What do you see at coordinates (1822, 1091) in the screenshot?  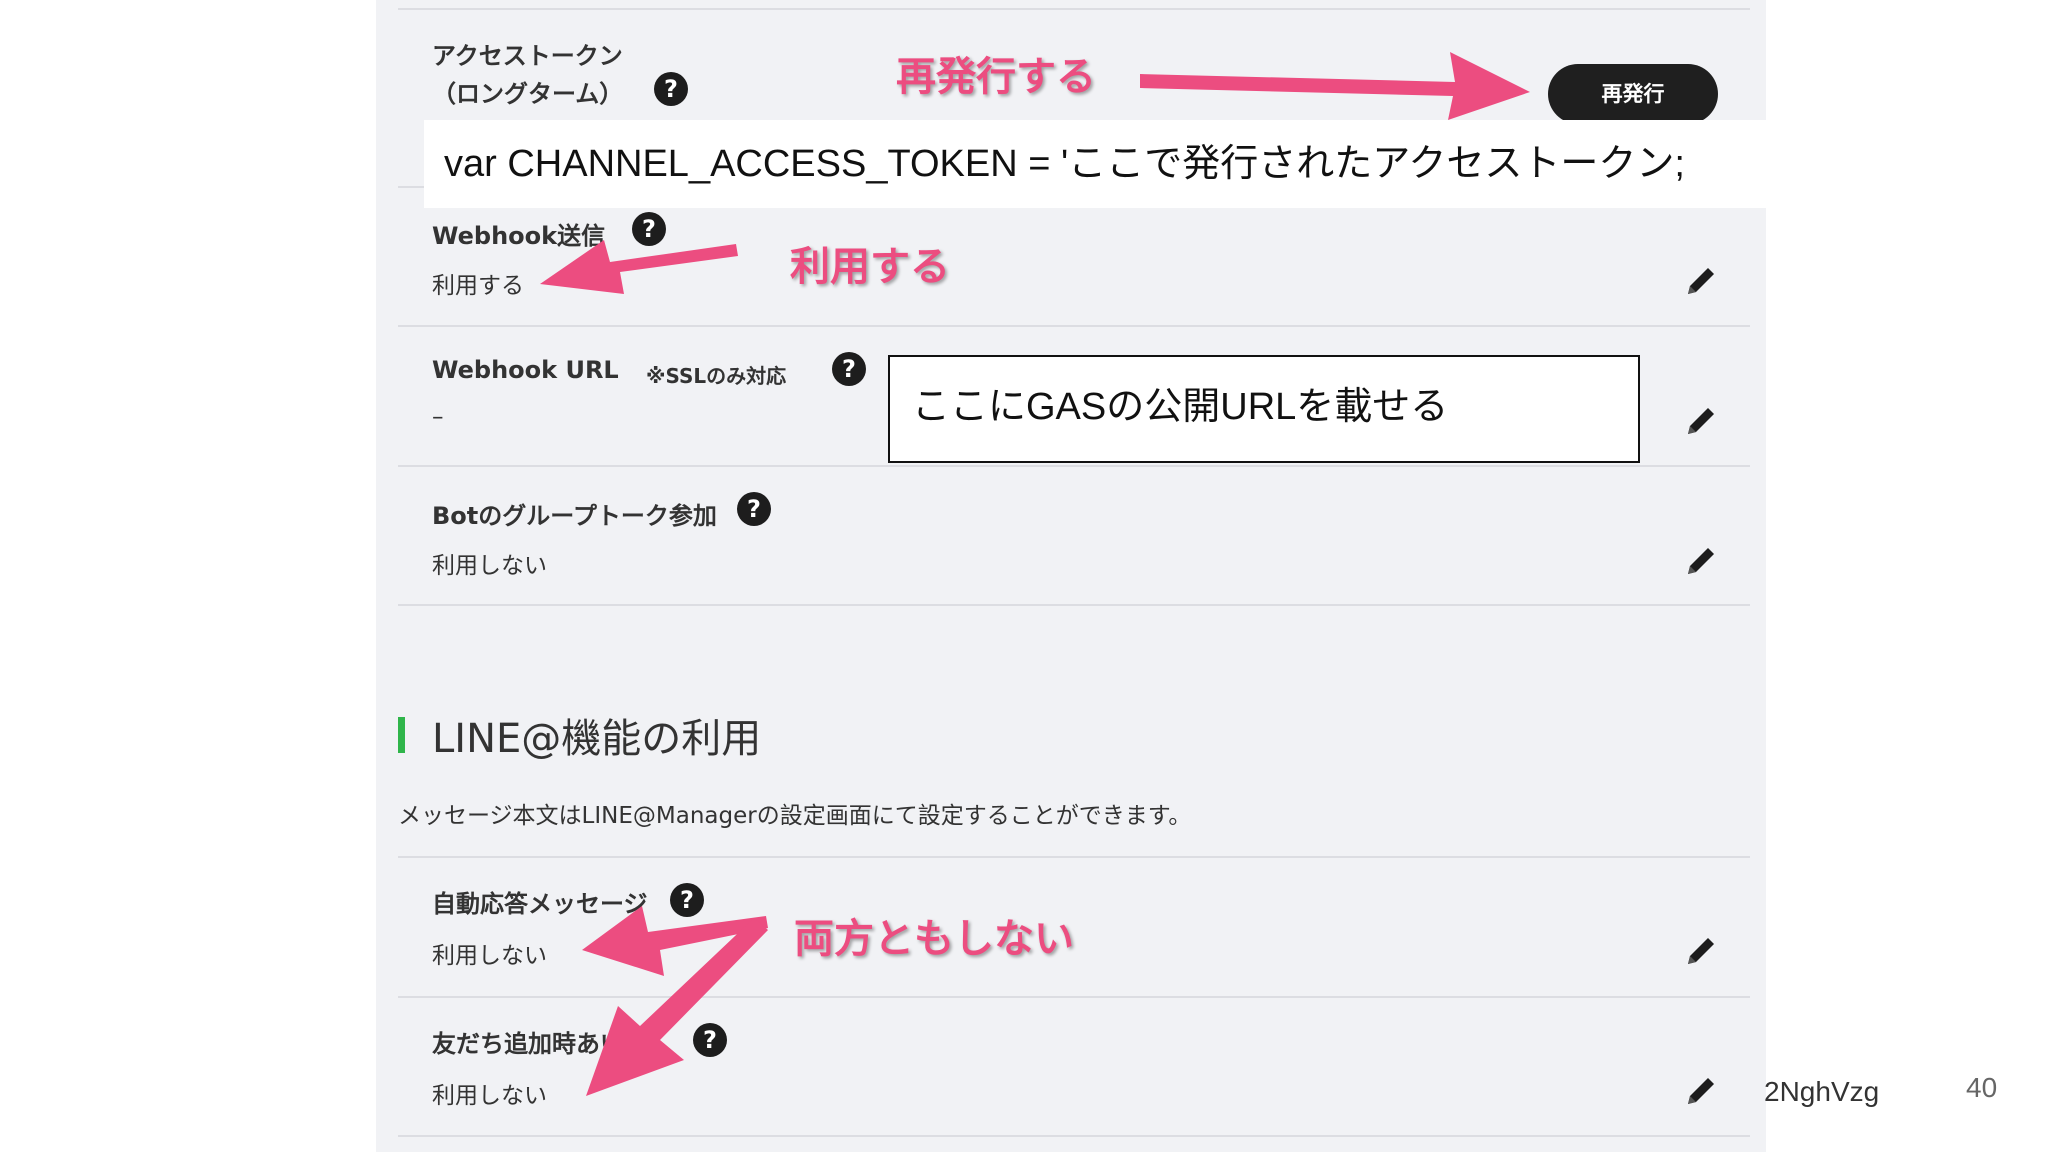 I see `footer-url-fragment: 2NghVzg` at bounding box center [1822, 1091].